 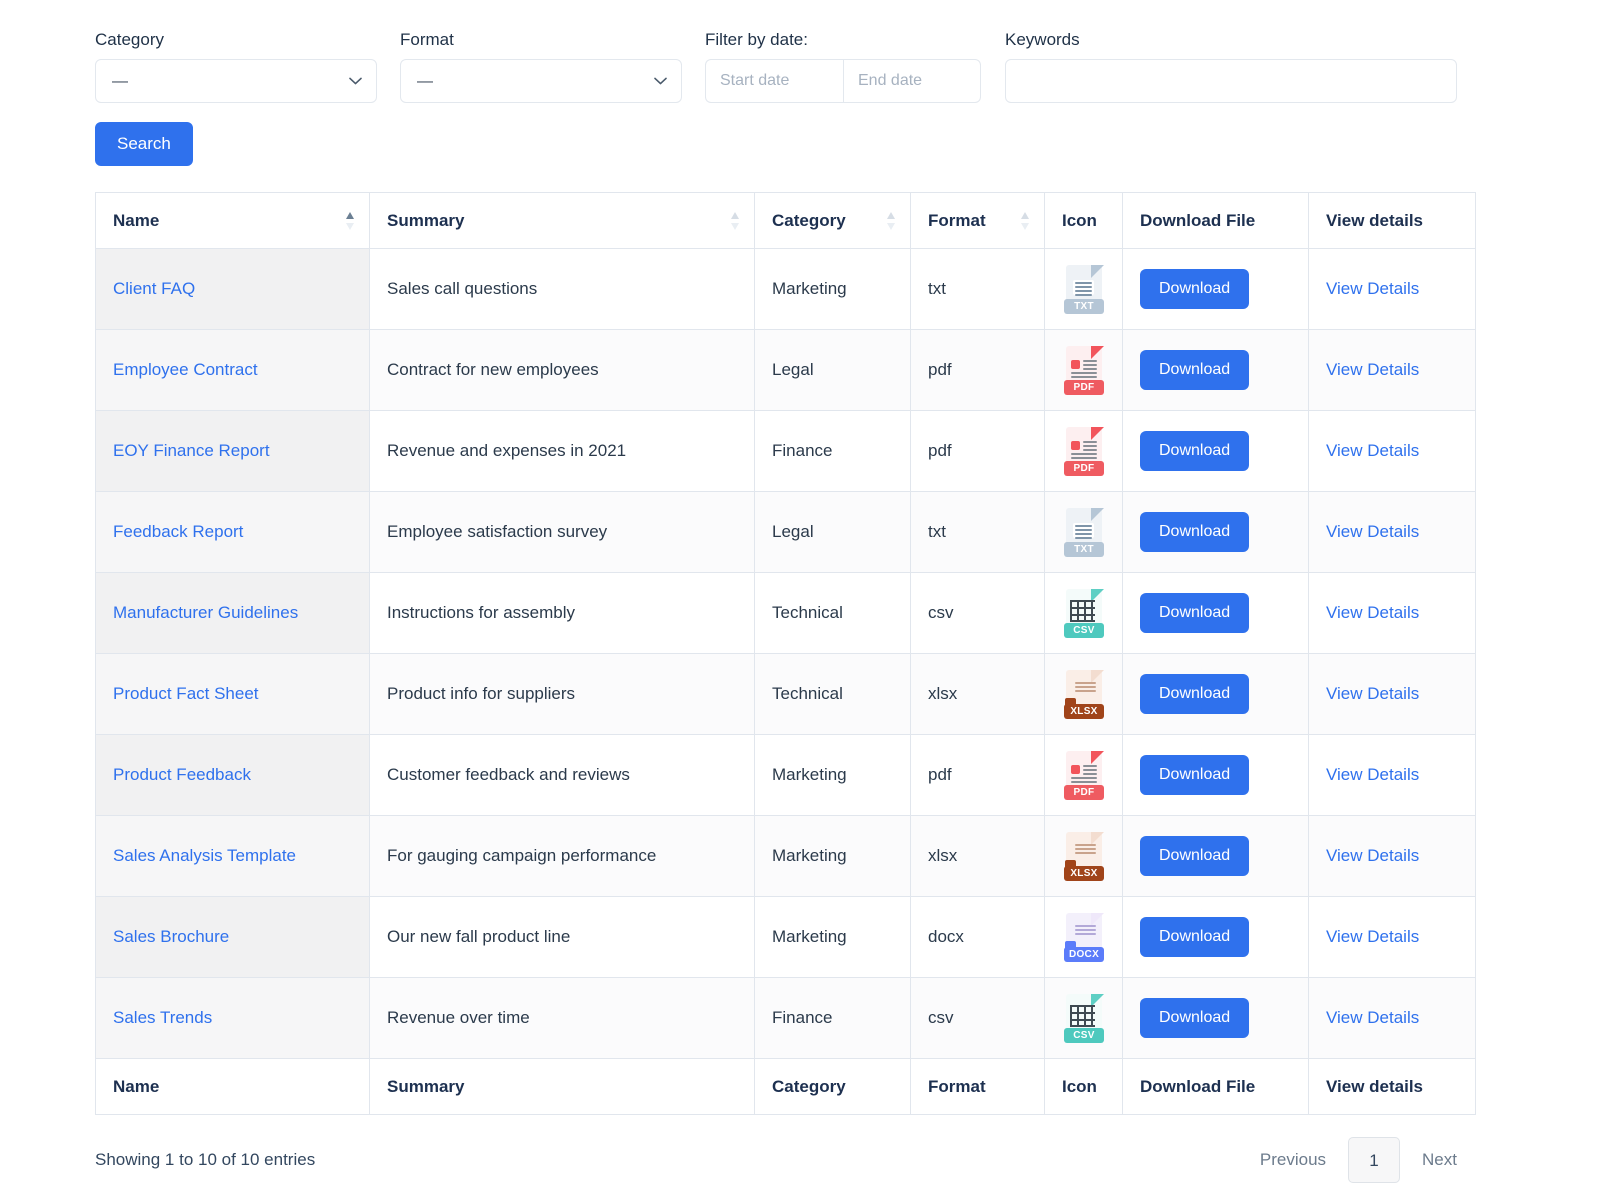 I want to click on format-select-wrap: —csvdocxpdftxtxlsx, so click(x=541, y=81).